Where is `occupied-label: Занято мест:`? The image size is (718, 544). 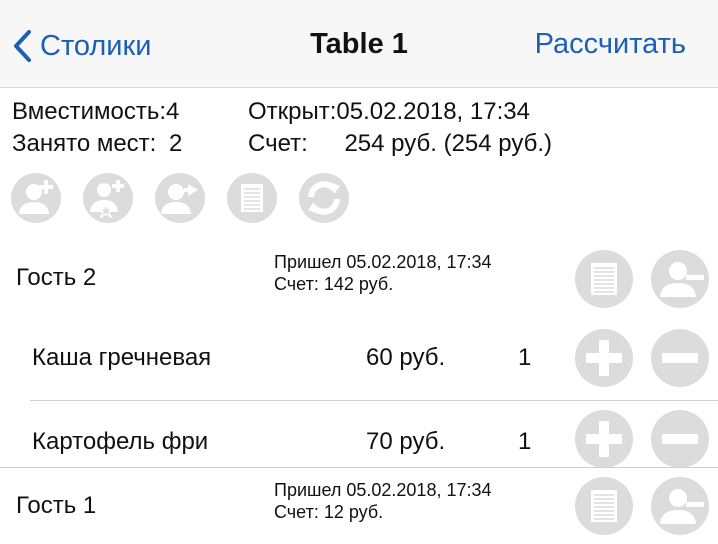 occupied-label: Занято мест: is located at coordinates (84, 143).